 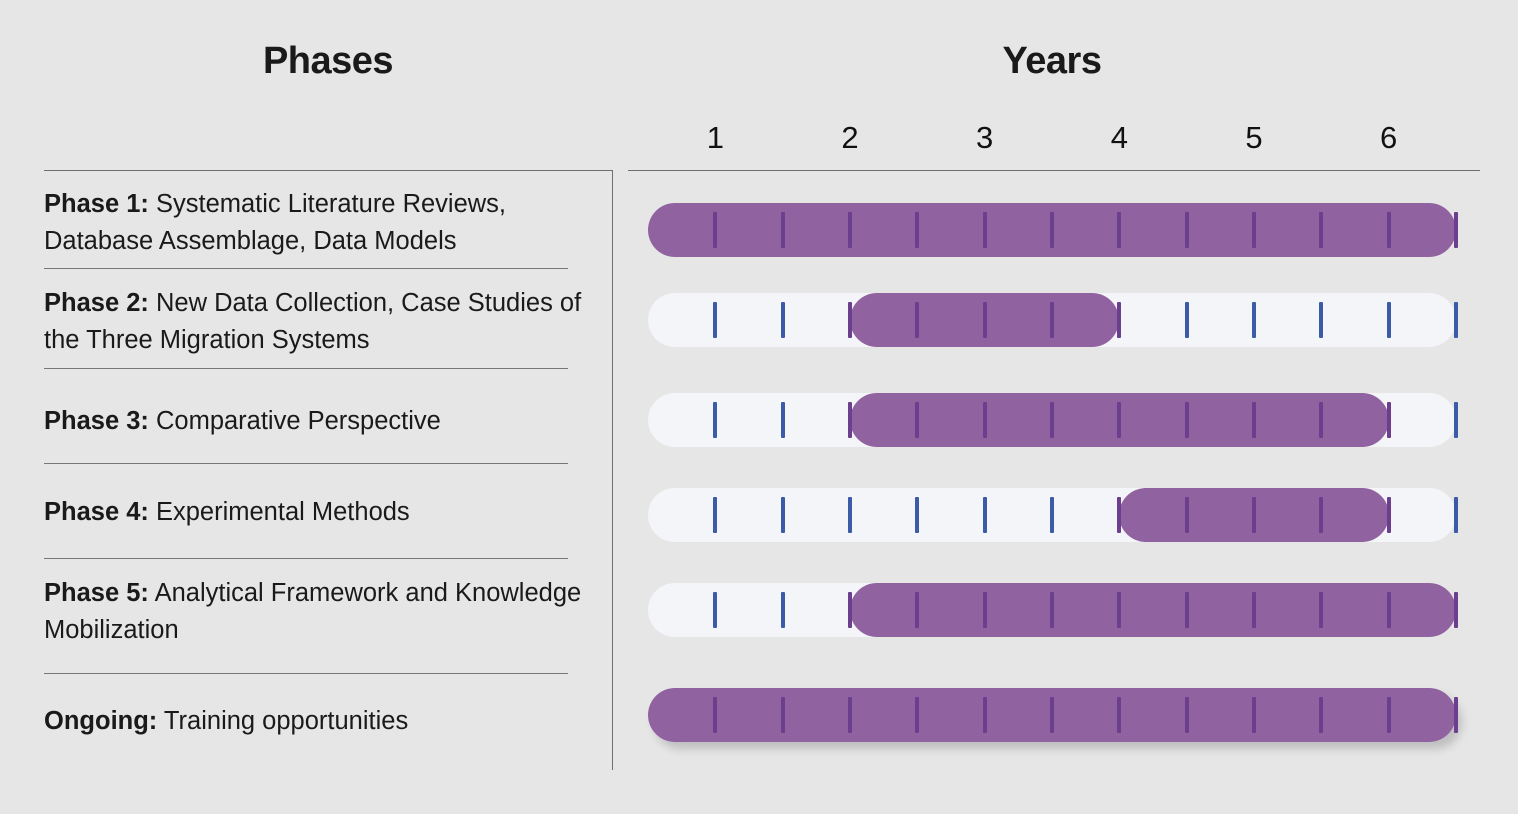 What do you see at coordinates (1052, 61) in the screenshot?
I see `page-title-years: Years` at bounding box center [1052, 61].